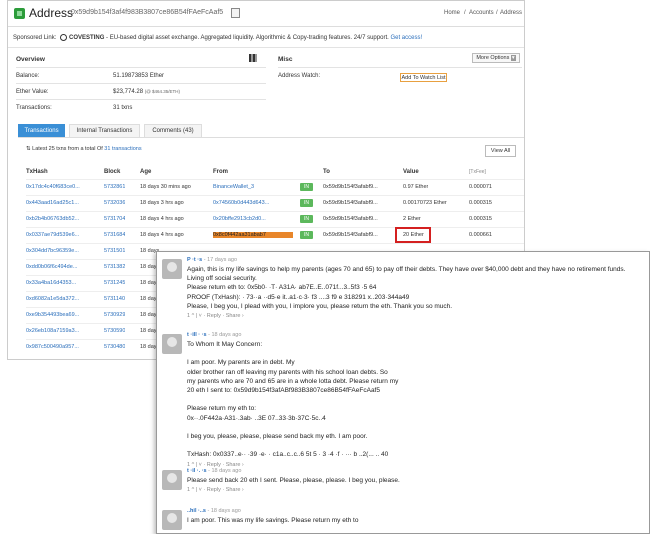 This screenshot has height=534, width=650. Describe the element at coordinates (194, 260) in the screenshot. I see `commenter-name: P ·t ·s` at that location.